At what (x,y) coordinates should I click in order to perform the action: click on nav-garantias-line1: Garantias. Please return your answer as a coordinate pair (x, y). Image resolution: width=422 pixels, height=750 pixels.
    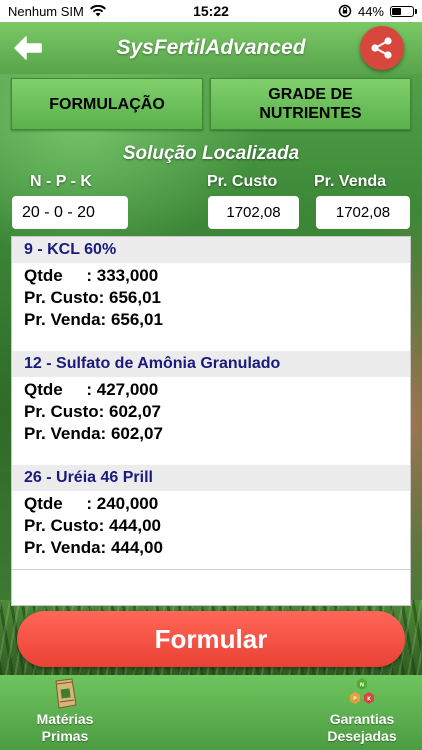
    Looking at the image, I should click on (362, 719).